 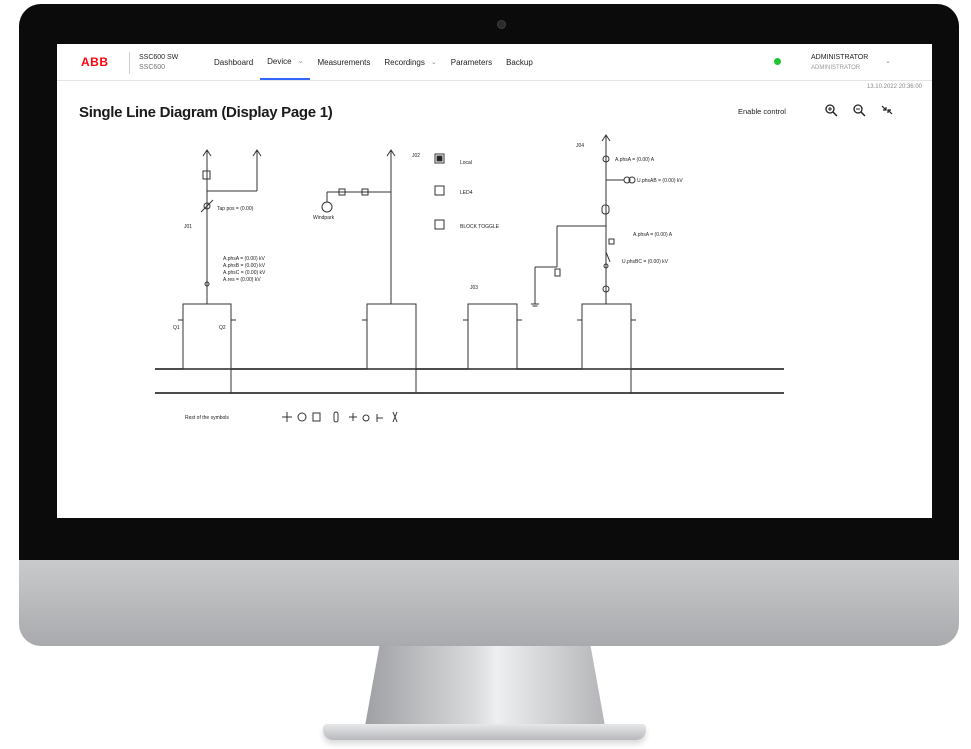 What do you see at coordinates (894, 87) in the screenshot?
I see `date-time: 13.10.2022 20:36:00` at bounding box center [894, 87].